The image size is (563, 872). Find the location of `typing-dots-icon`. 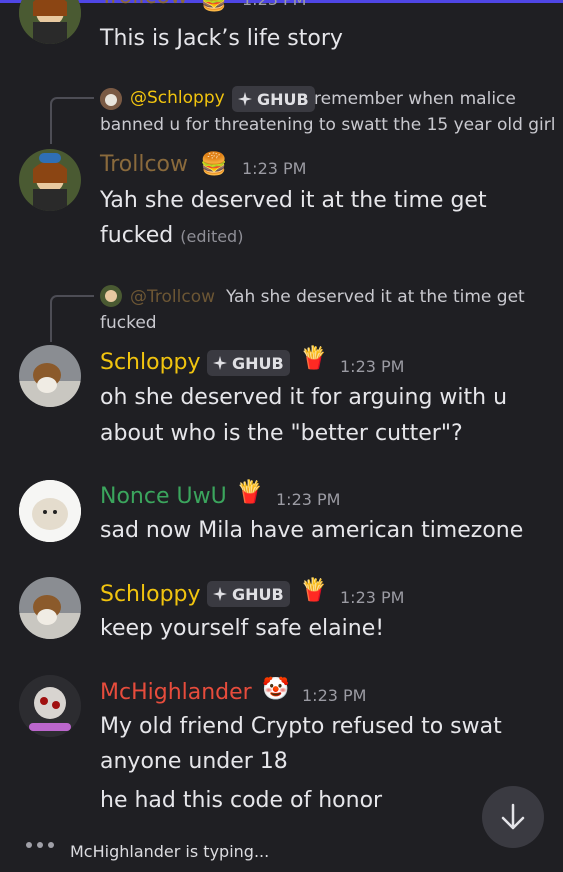

typing-dots-icon is located at coordinates (40, 845).